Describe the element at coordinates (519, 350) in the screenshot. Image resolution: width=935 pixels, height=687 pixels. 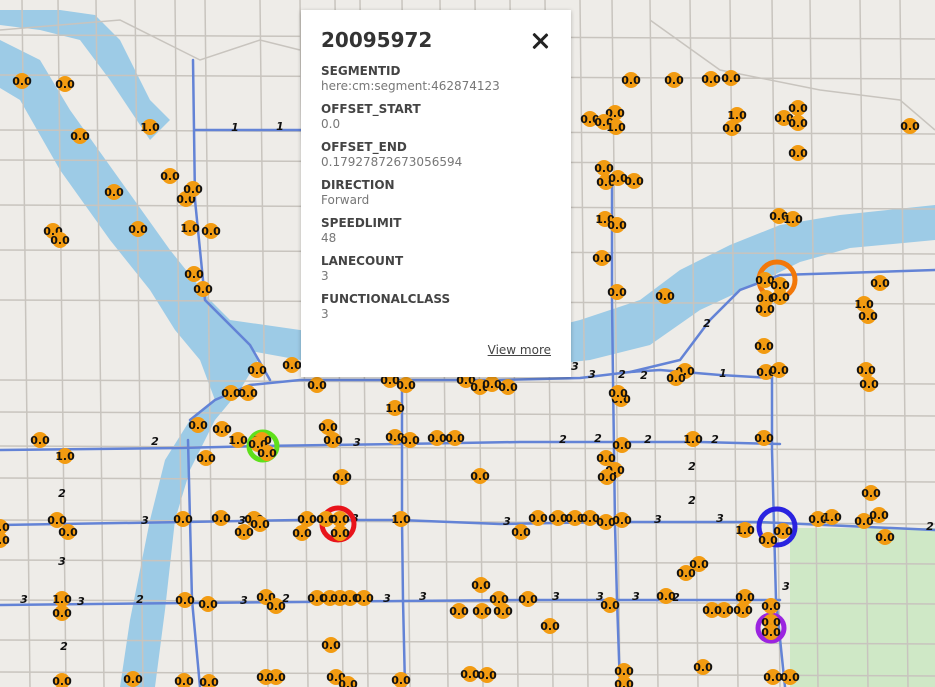
I see `view-more-link: View more` at that location.